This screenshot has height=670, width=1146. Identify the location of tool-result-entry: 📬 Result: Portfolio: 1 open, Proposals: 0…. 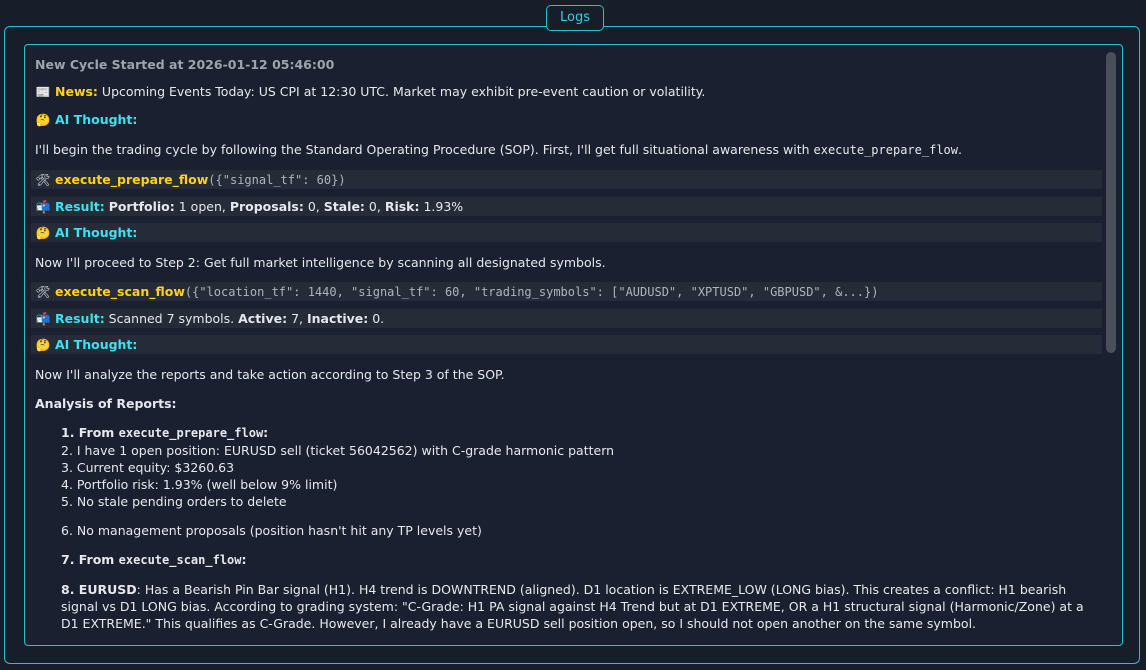
(566, 206).